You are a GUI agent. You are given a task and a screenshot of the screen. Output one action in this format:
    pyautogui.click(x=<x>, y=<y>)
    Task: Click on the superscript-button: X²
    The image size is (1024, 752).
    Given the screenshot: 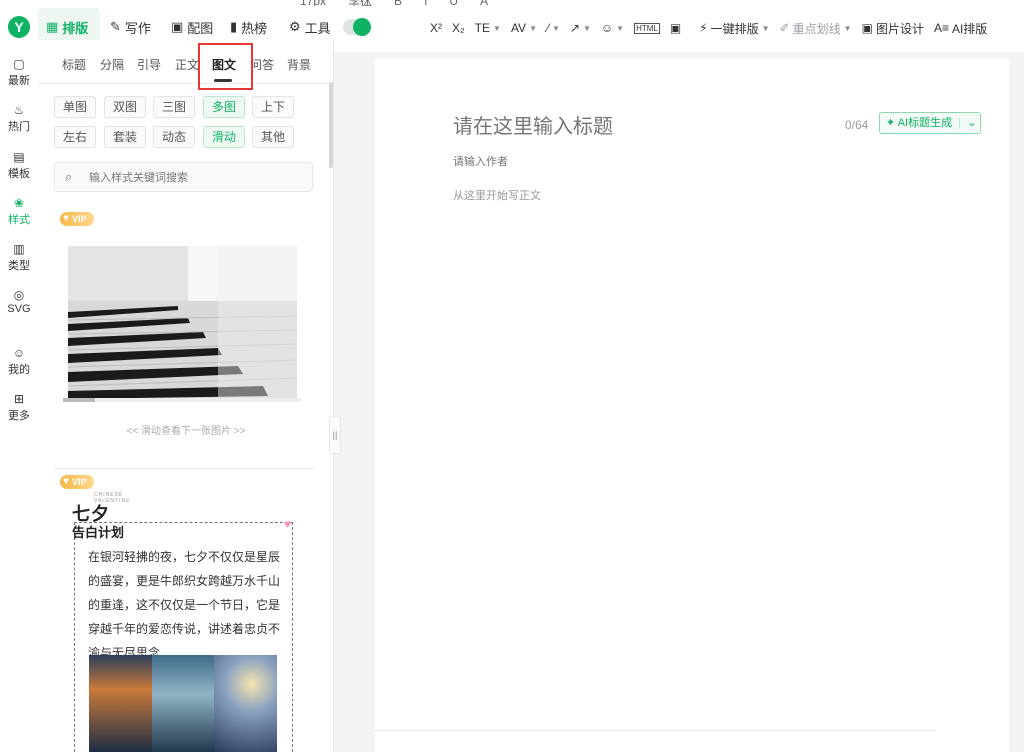 What is the action you would take?
    pyautogui.click(x=436, y=28)
    